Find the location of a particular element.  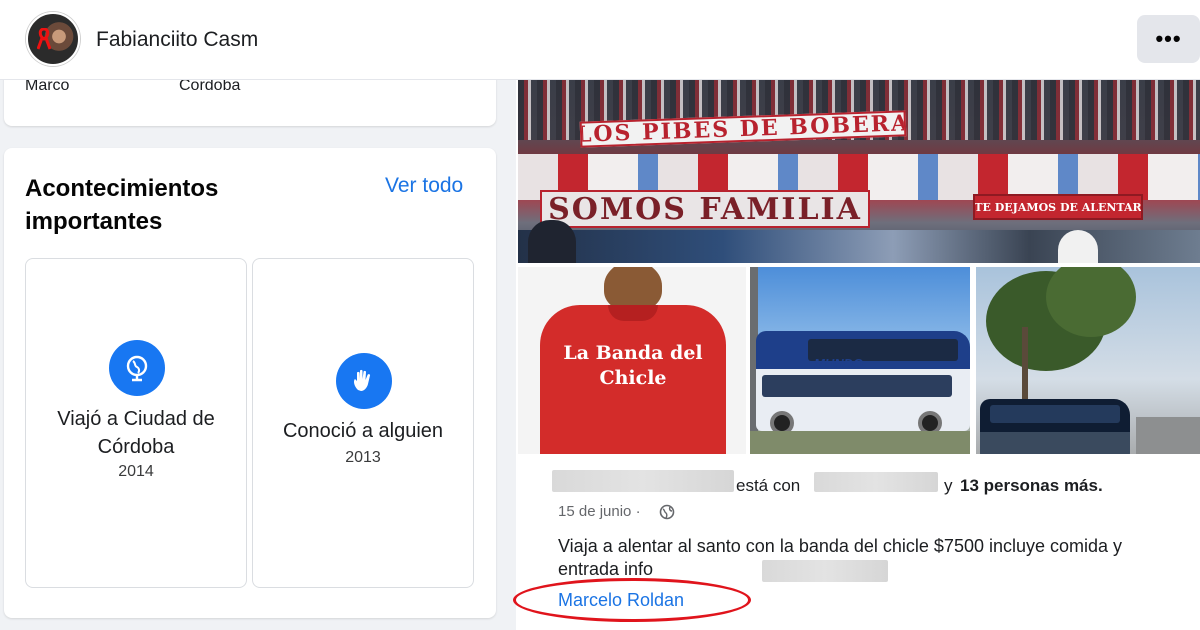

more-options-icon: ••• is located at coordinates (1168, 38).